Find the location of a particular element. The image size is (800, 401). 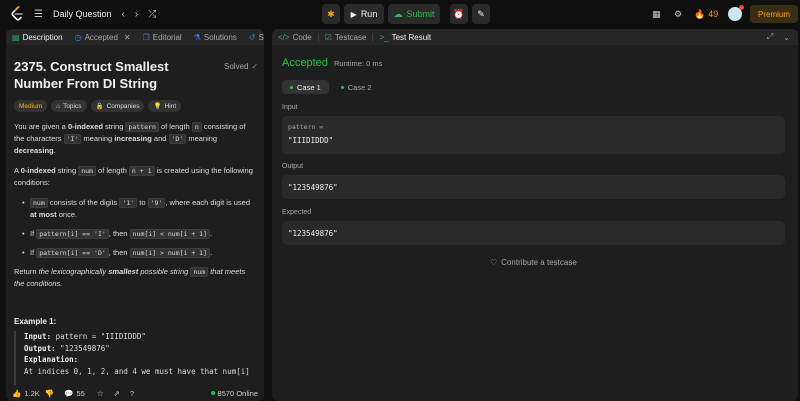

user-avatar is located at coordinates (736, 13).